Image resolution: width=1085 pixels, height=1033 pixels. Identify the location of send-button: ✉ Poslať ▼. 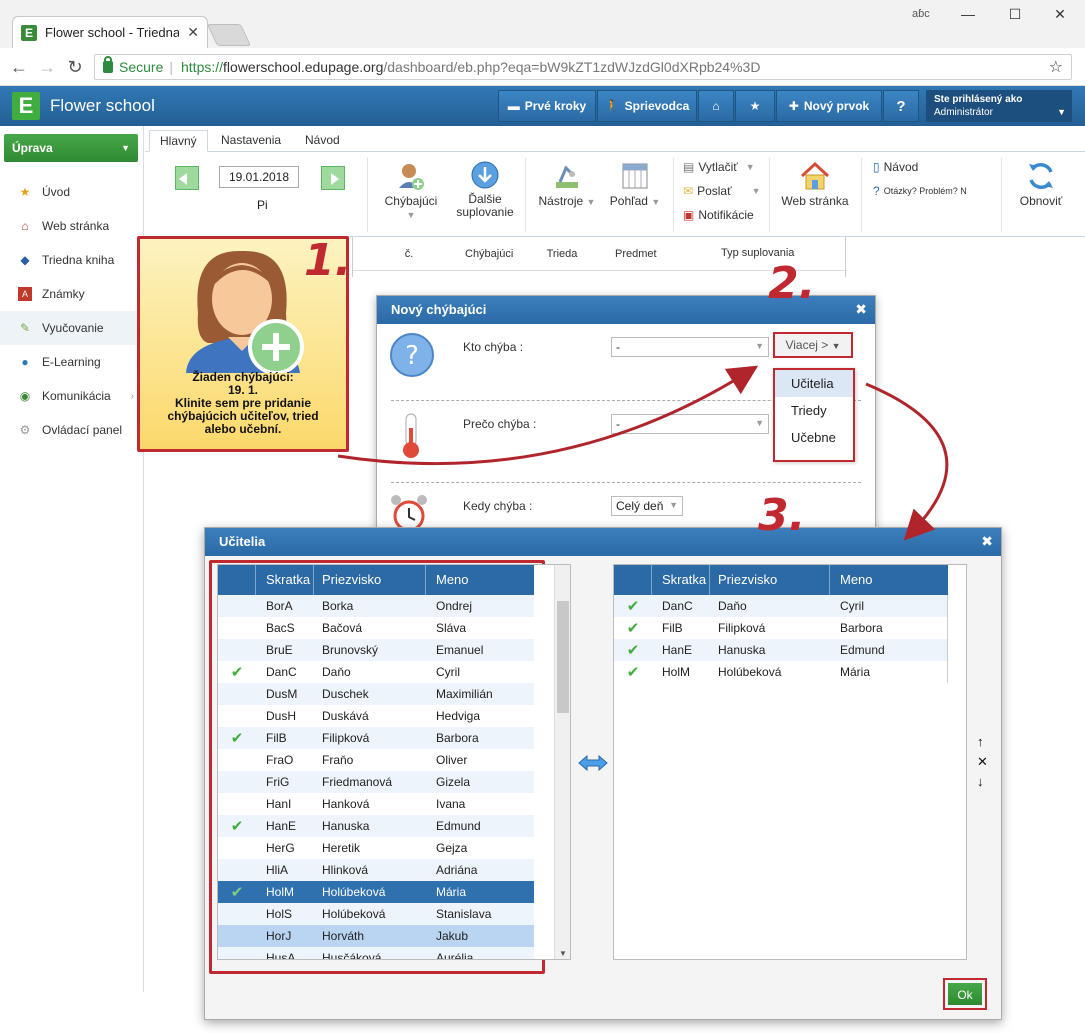
(722, 191).